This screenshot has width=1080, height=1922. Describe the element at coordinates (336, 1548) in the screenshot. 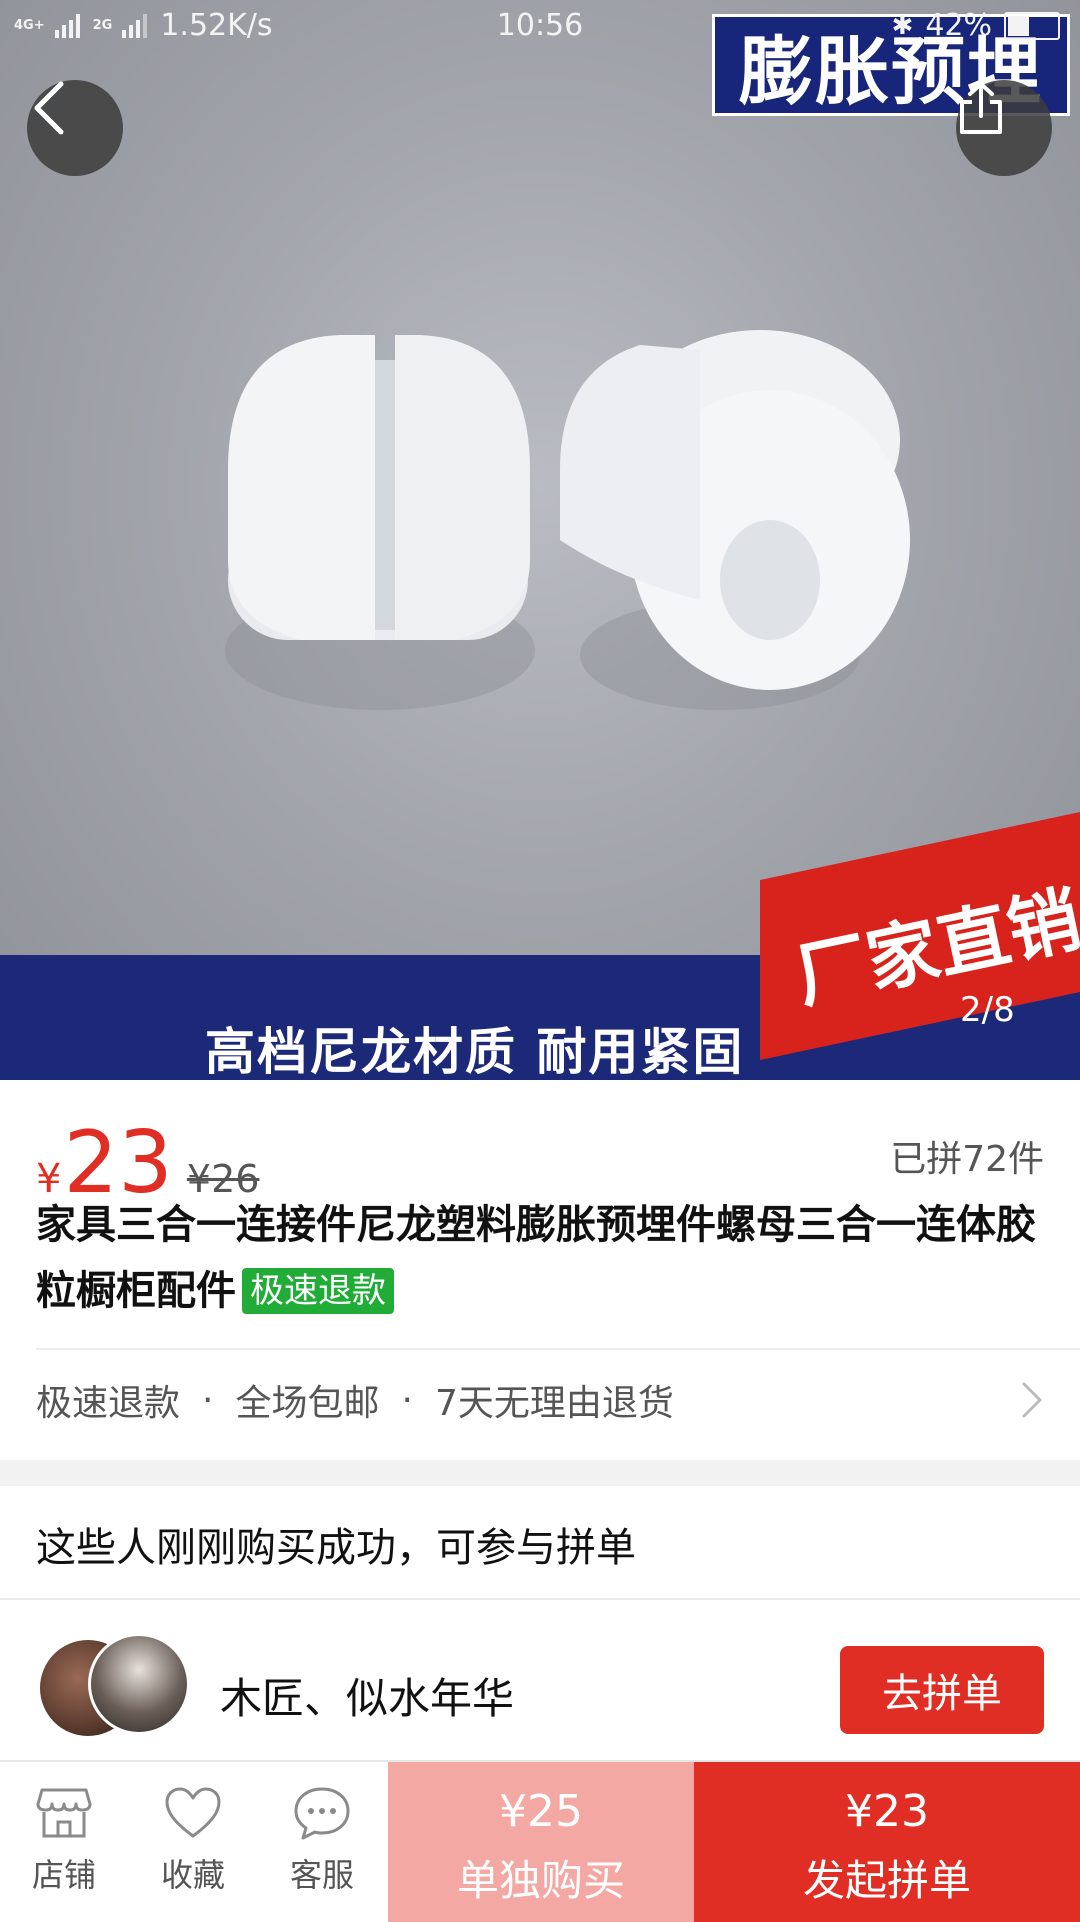

I see `group-buy-title: 这些人刚刚购买成功，可参与拼单` at that location.